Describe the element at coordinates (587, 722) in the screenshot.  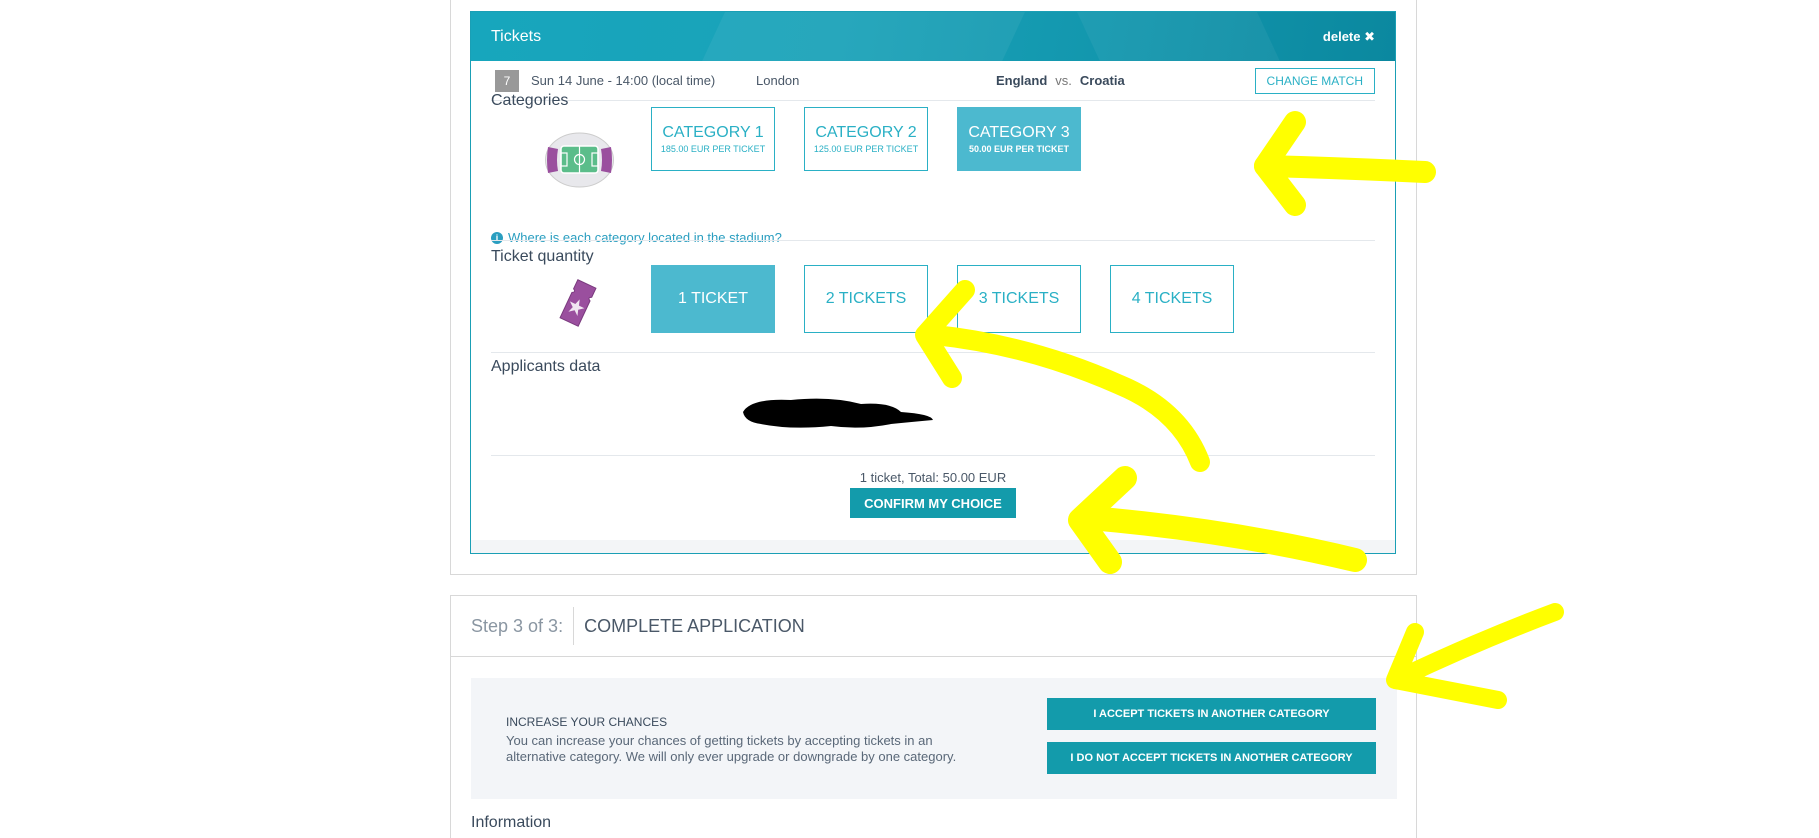
I see `chances-title: INCREASE YOUR CHANCES` at that location.